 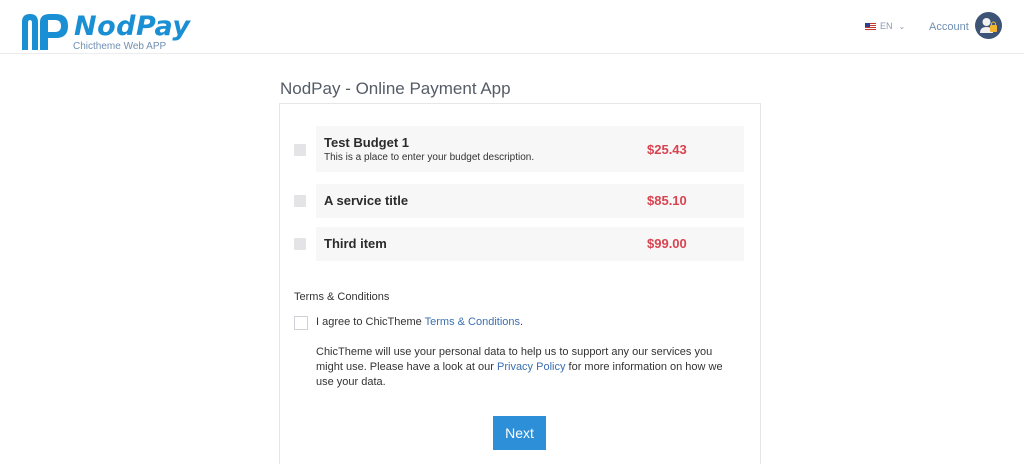 What do you see at coordinates (949, 27) in the screenshot?
I see `account-link: Account` at bounding box center [949, 27].